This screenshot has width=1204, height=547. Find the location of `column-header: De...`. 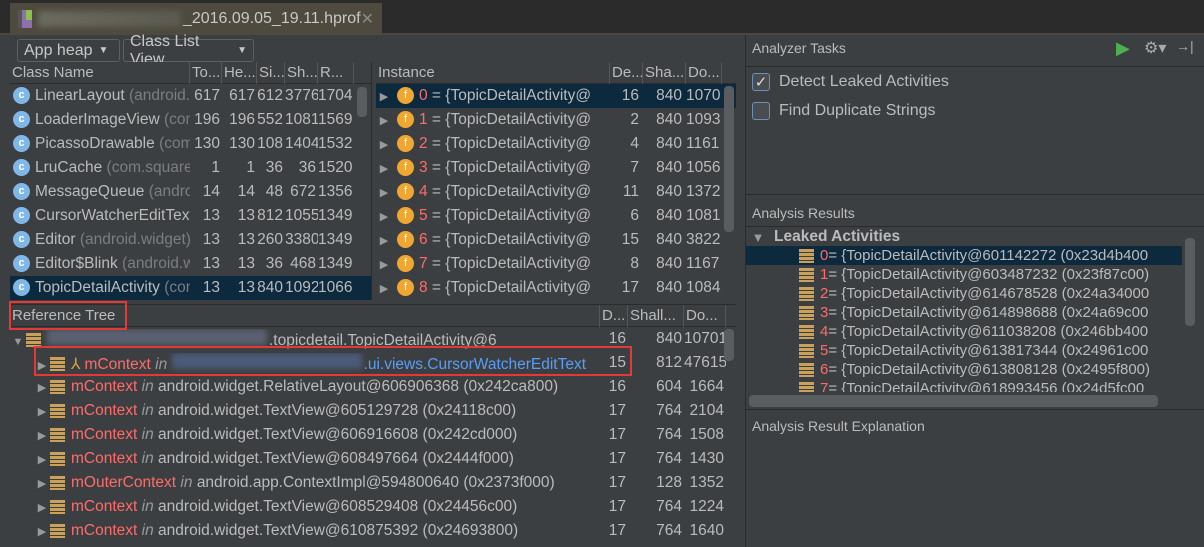

column-header: De... is located at coordinates (626, 73).